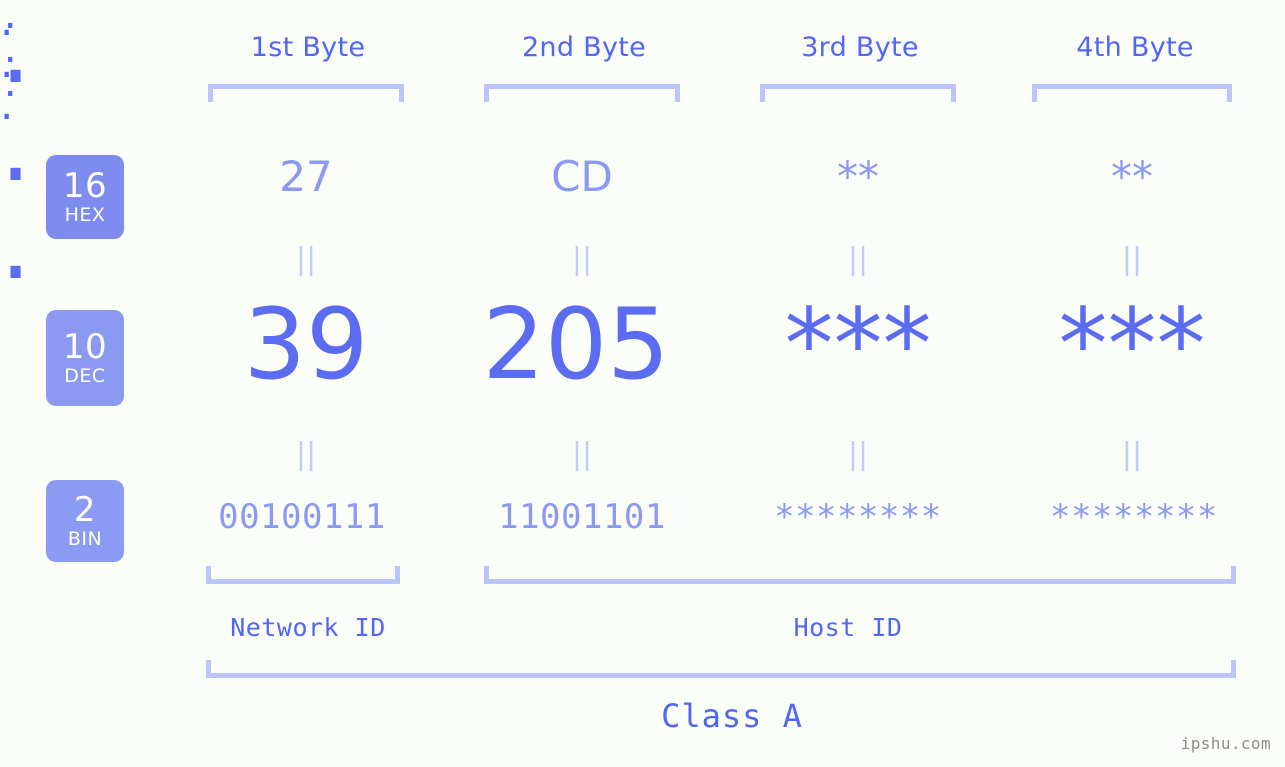 The image size is (1285, 767). I want to click on hex-byte-1: 27, so click(306, 176).